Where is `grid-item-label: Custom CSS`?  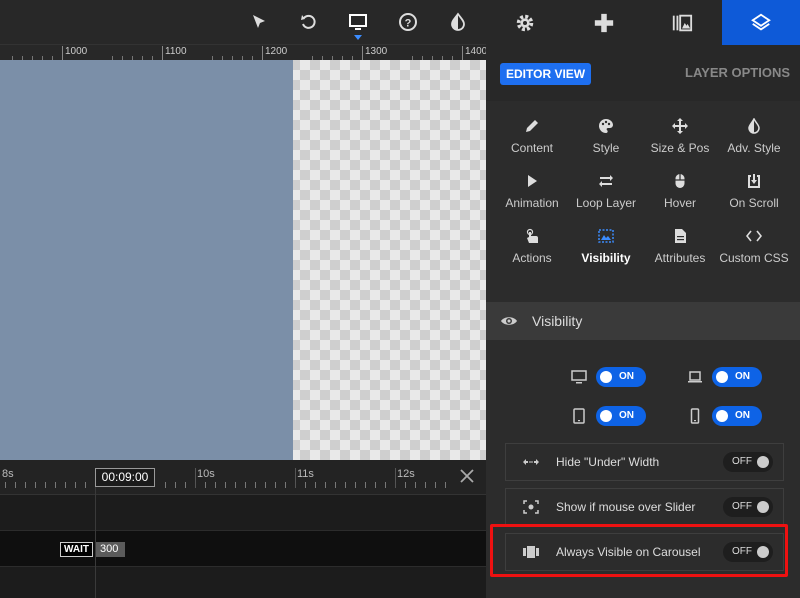
grid-item-label: Custom CSS is located at coordinates (754, 258).